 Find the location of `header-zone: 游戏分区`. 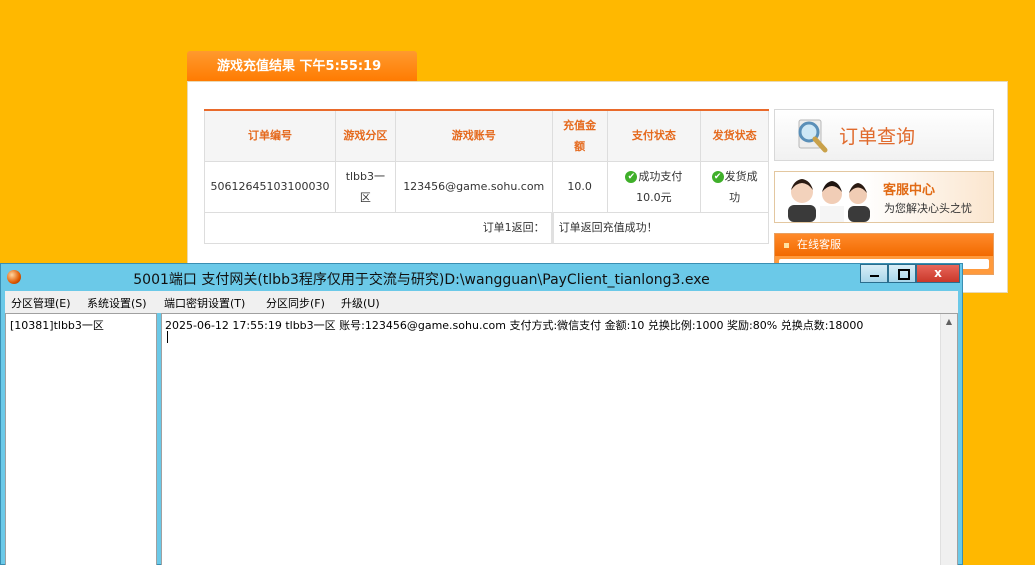

header-zone: 游戏分区 is located at coordinates (365, 135).